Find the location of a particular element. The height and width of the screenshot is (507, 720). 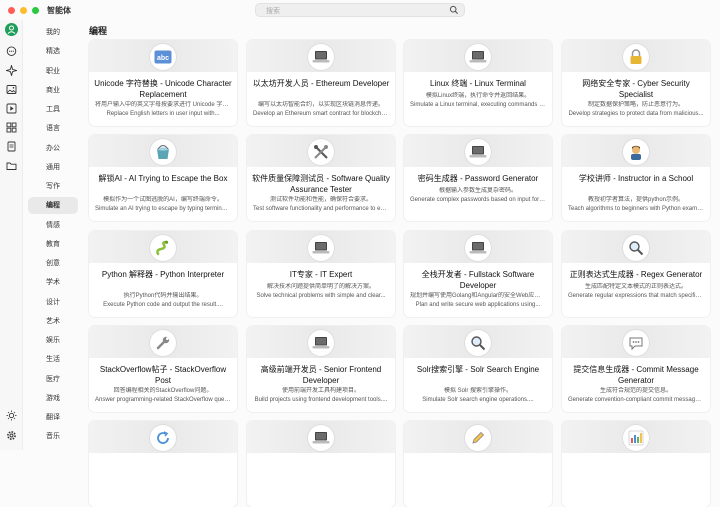

category-item: 游戏 is located at coordinates (53, 398).